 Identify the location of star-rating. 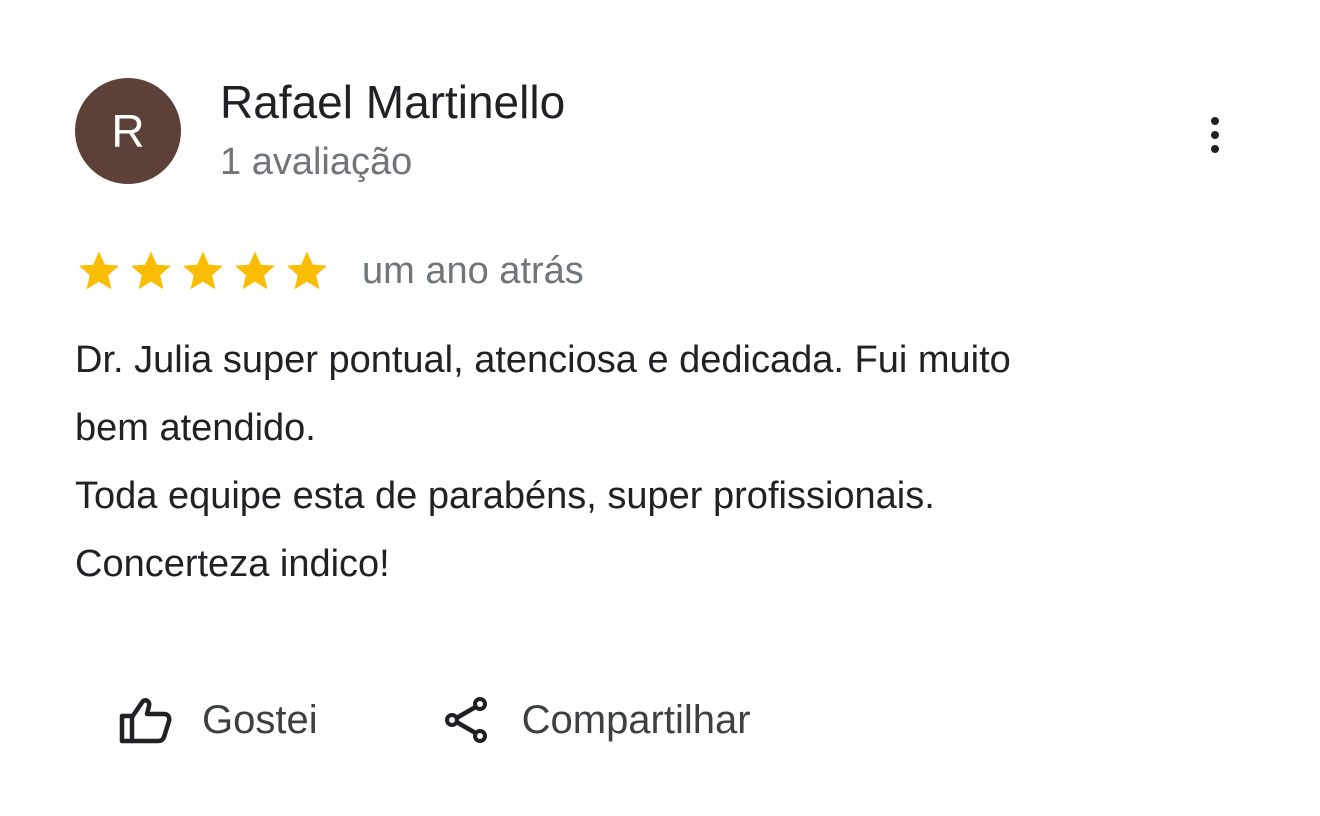
(203, 271).